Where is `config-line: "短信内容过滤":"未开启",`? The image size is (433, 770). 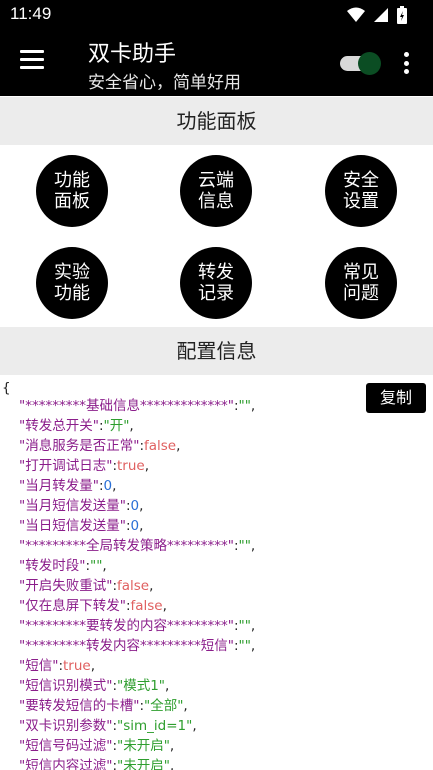
config-line: "短信内容过滤":"未开启", is located at coordinates (137, 763).